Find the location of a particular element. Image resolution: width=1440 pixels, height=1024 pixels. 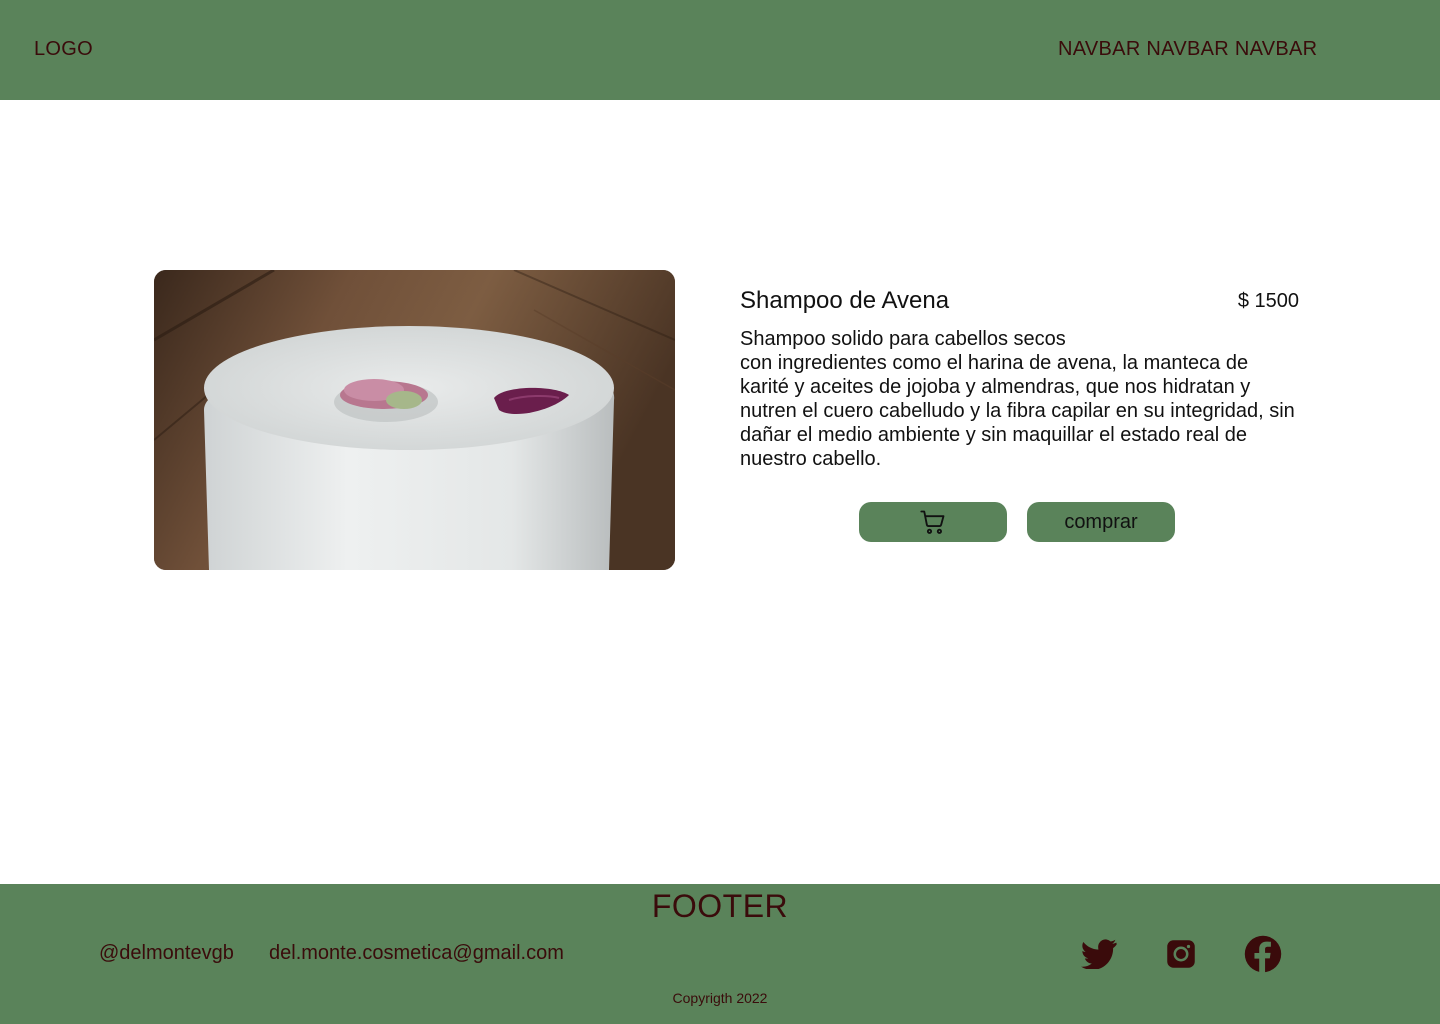

product-description-lead: Shampoo solido para cabellos secos is located at coordinates (903, 339).